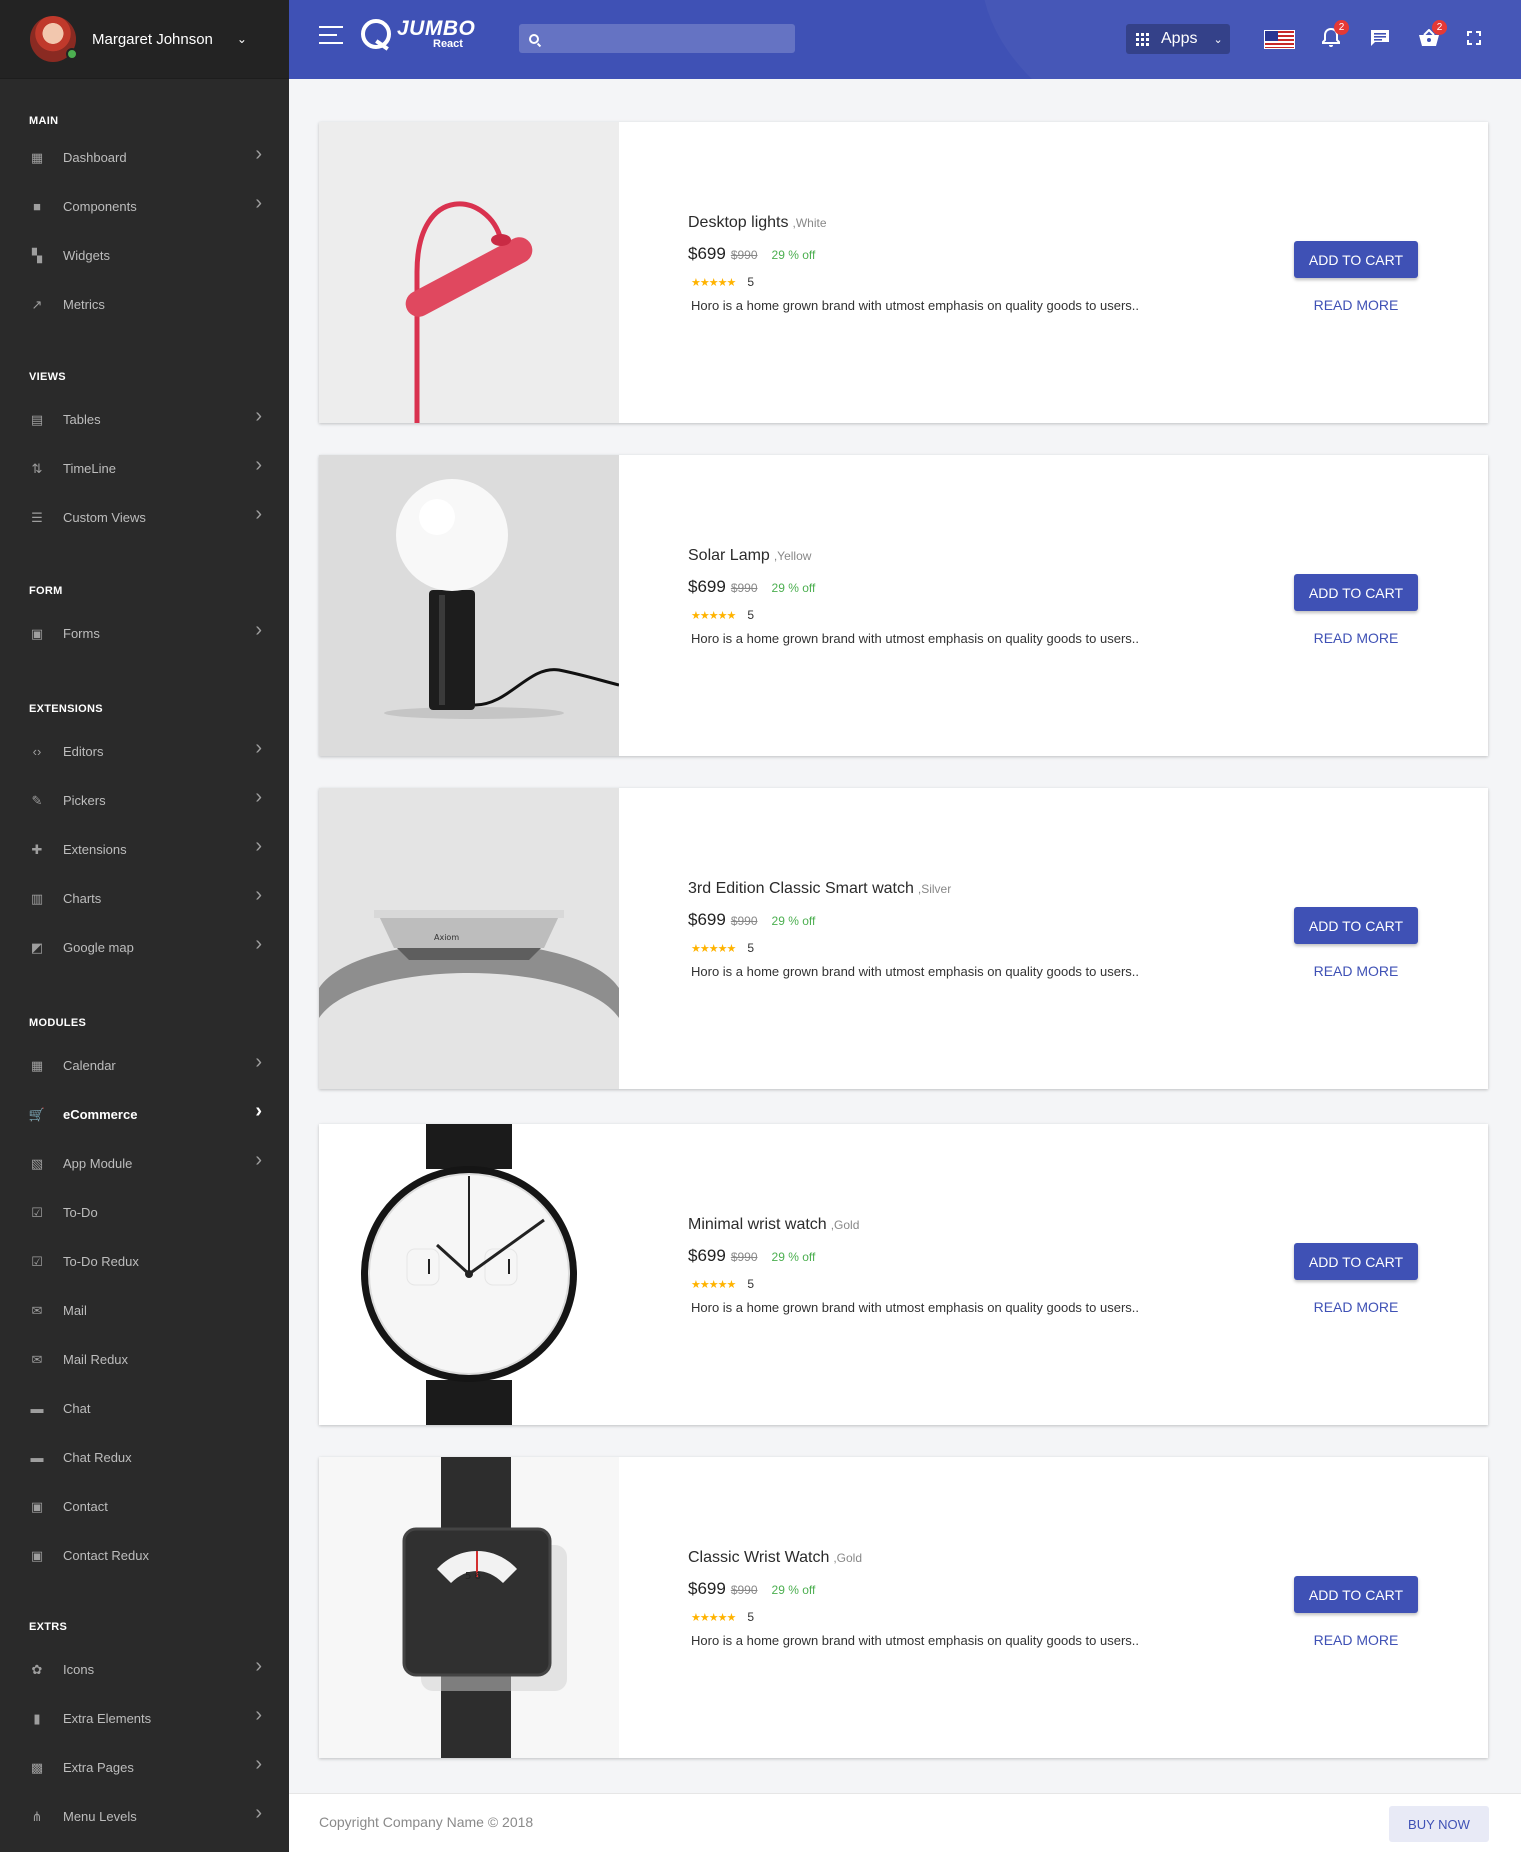 The width and height of the screenshot is (1521, 1852). I want to click on sidebar-item-charts: ▥ Charts ›, so click(144, 898).